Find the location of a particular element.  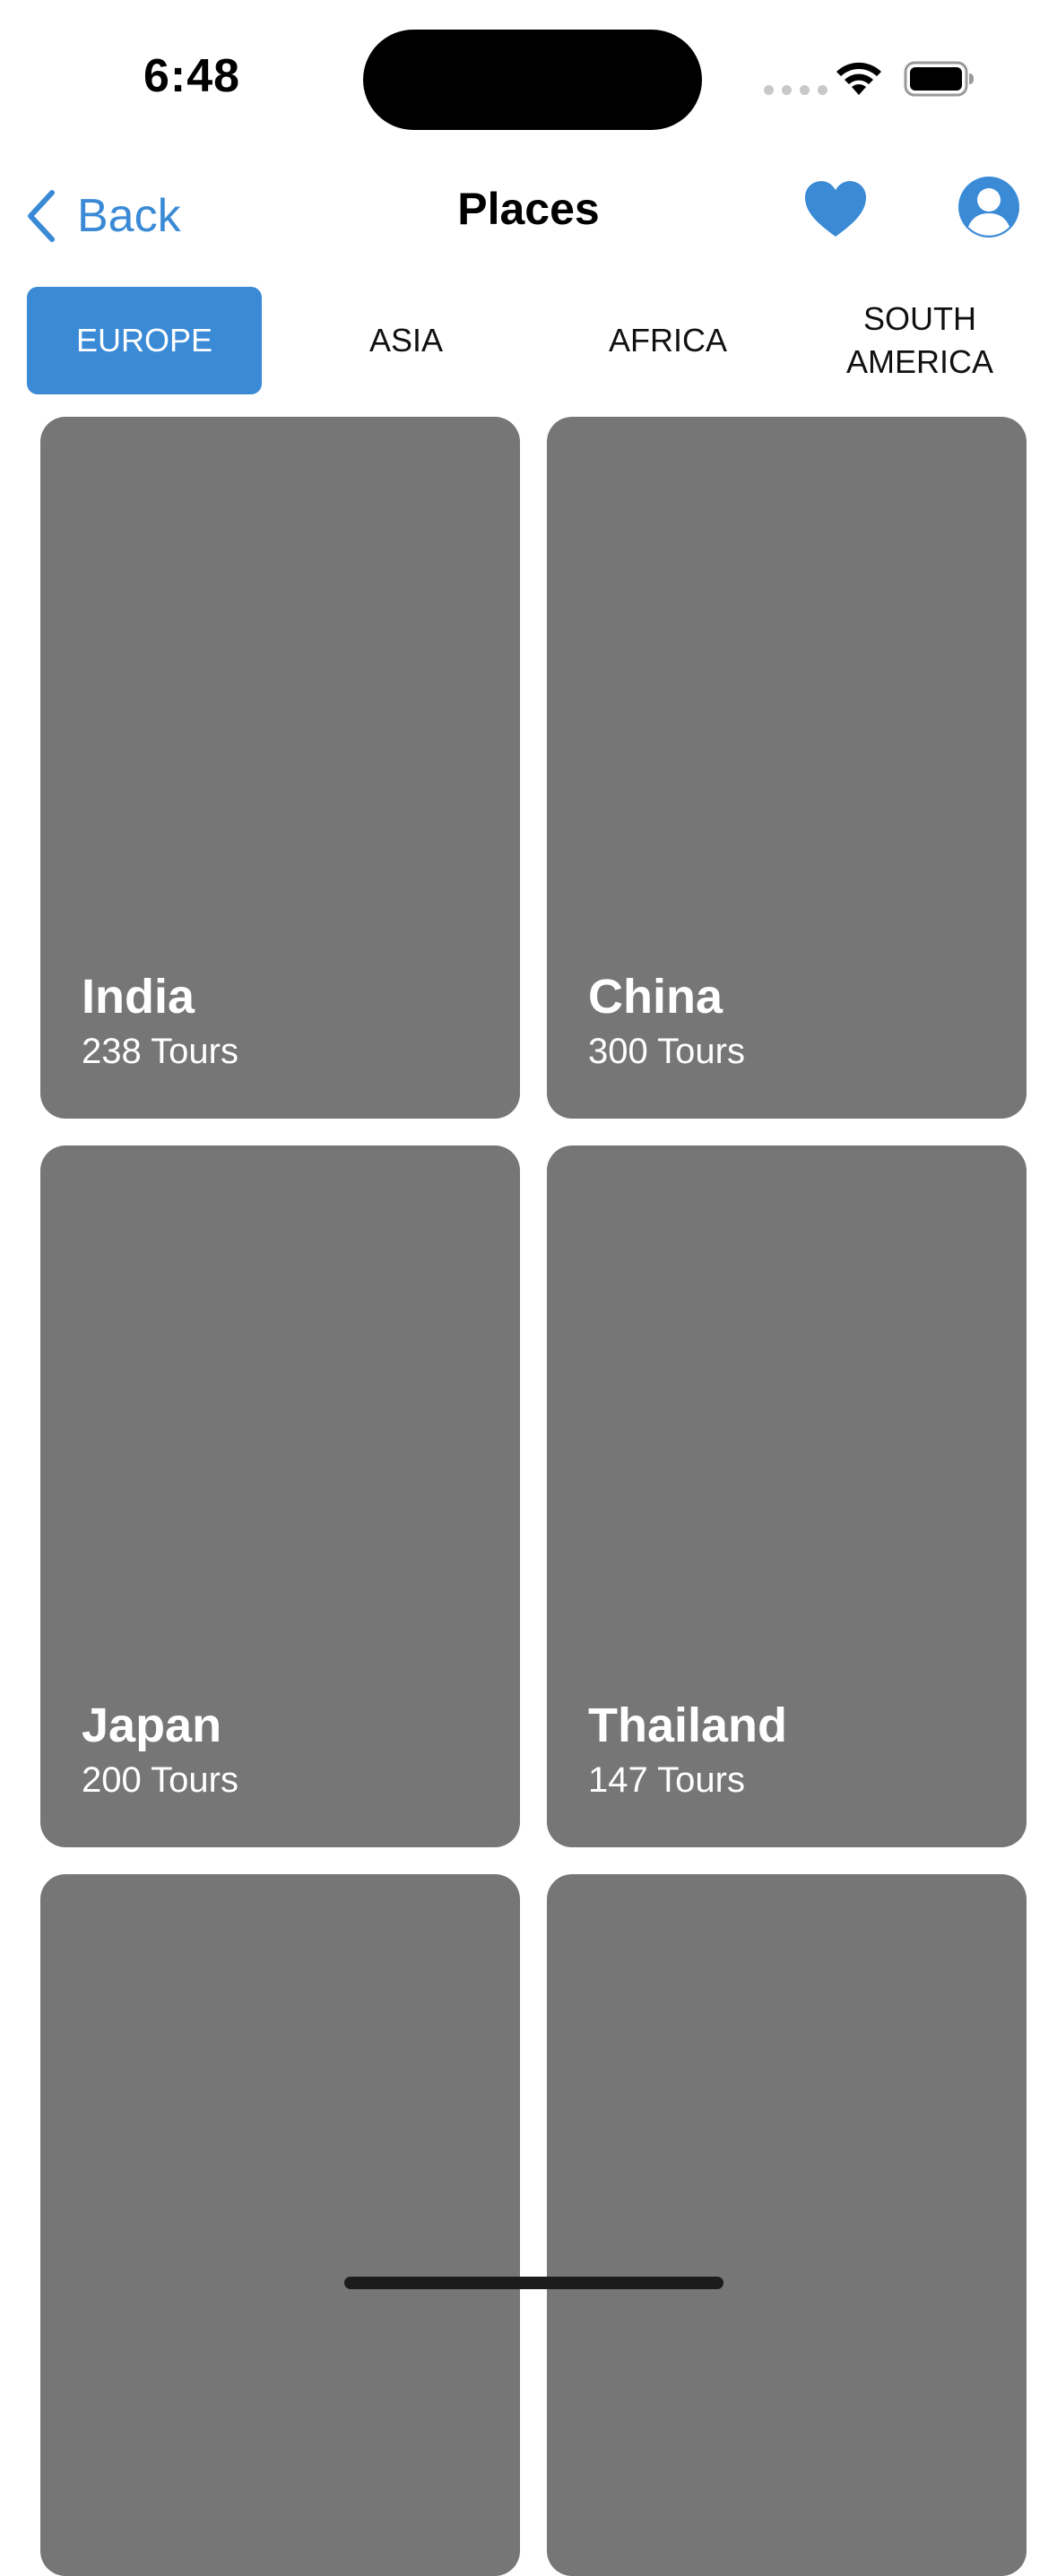

dynamic-island is located at coordinates (532, 80).